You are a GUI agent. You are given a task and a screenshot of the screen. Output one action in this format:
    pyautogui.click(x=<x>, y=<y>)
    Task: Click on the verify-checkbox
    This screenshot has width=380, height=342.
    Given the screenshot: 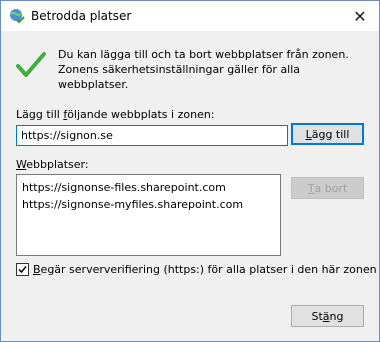 What is the action you would take?
    pyautogui.click(x=22, y=269)
    